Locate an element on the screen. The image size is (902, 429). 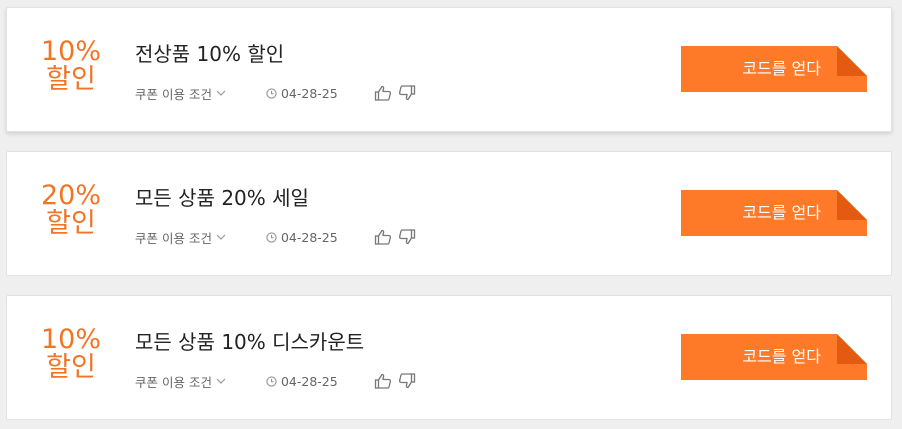
coupon-title: 모든 상품 10% 디스카운트 is located at coordinates (250, 342).